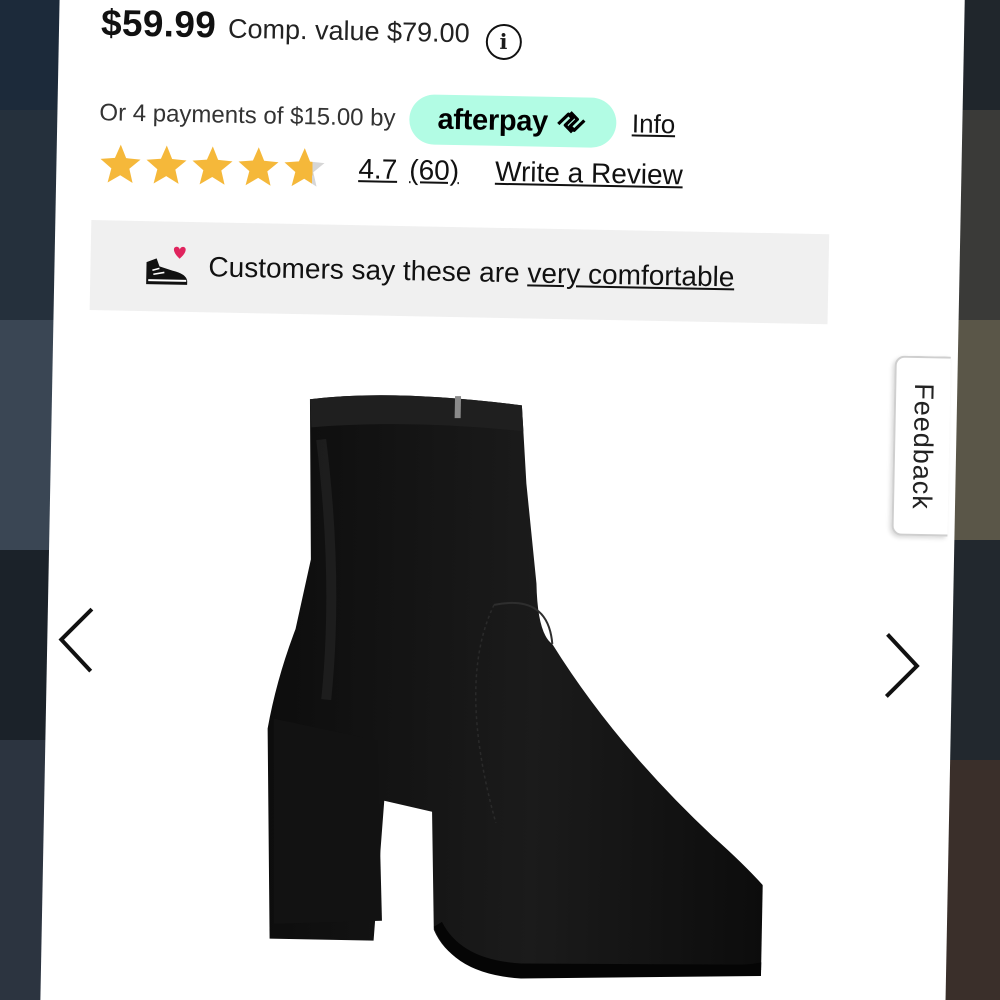 Image resolution: width=1000 pixels, height=1000 pixels. I want to click on afterpay-arrows-icon, so click(571, 122).